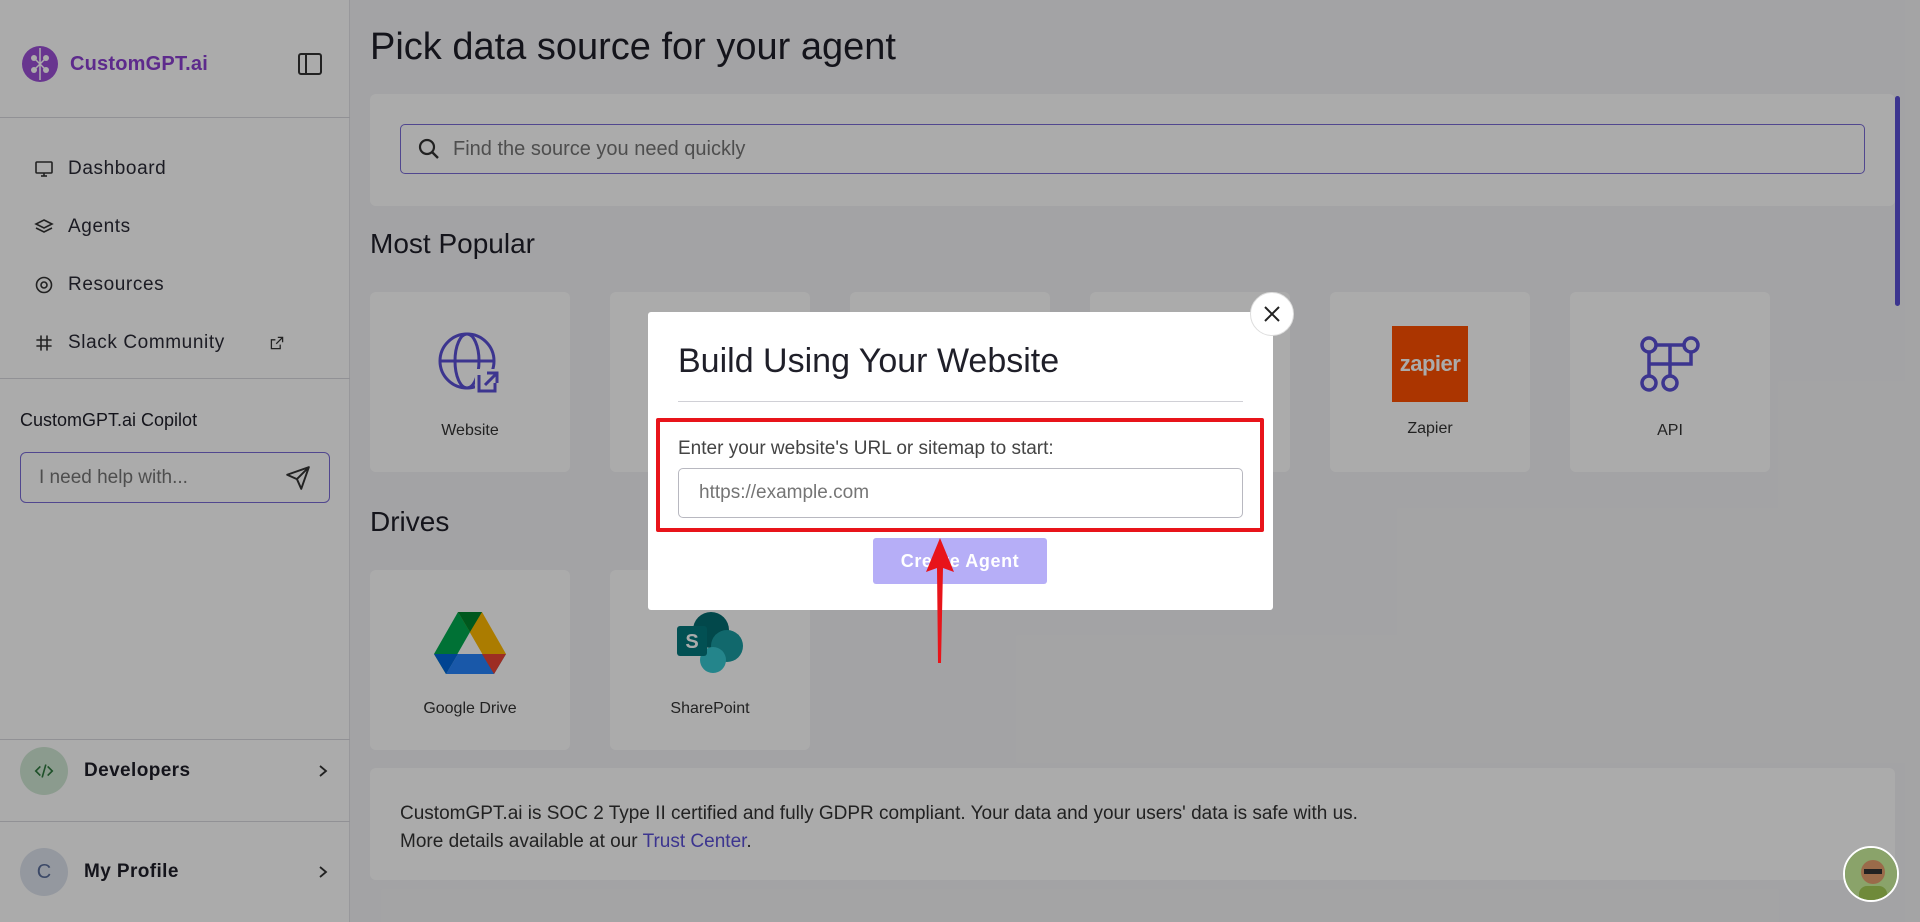 This screenshot has height=922, width=1920. Describe the element at coordinates (1871, 874) in the screenshot. I see `support-chat-avatar` at that location.